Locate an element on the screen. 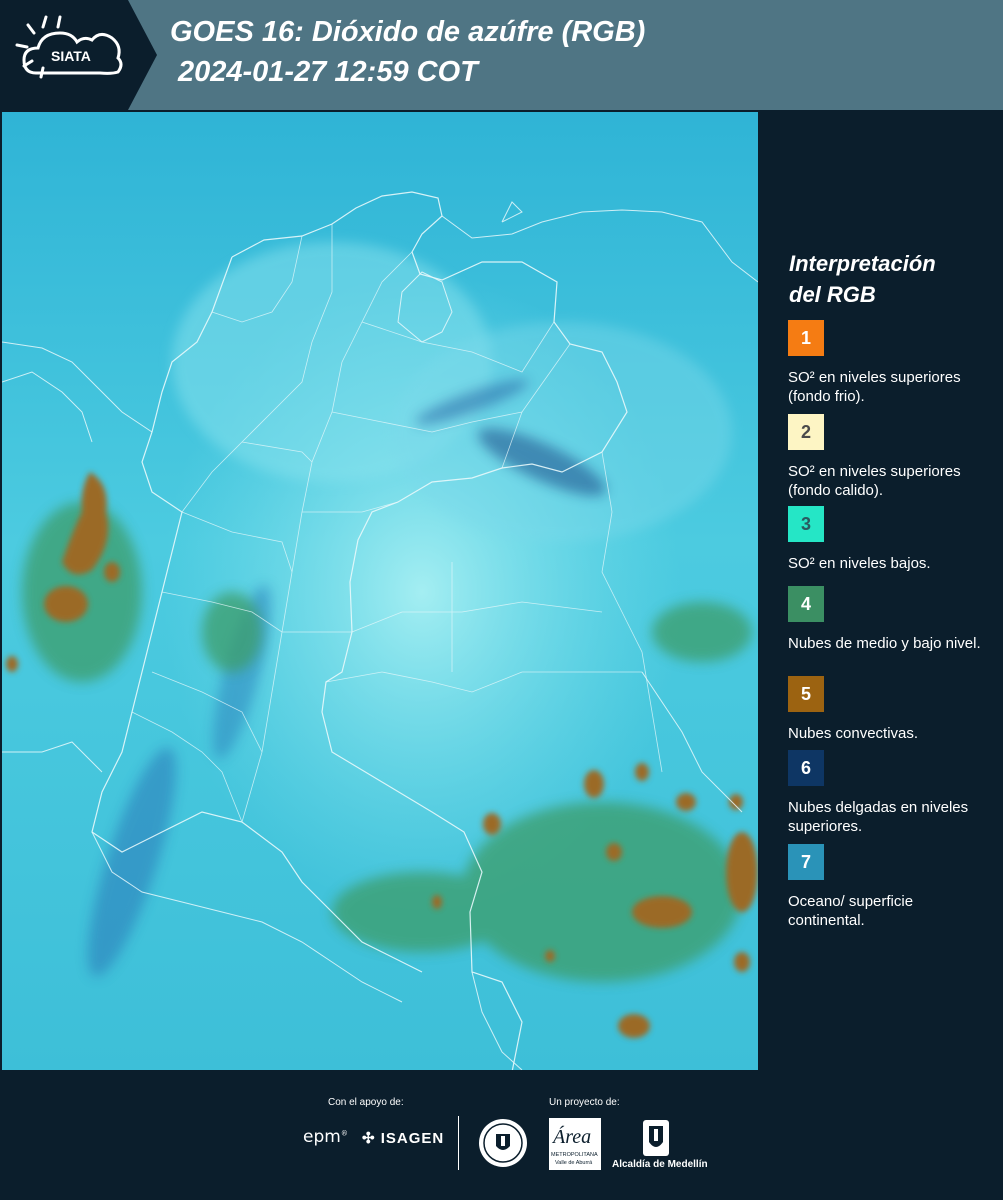  alcaldia-label: Alcaldía de Medellín is located at coordinates (660, 1164).